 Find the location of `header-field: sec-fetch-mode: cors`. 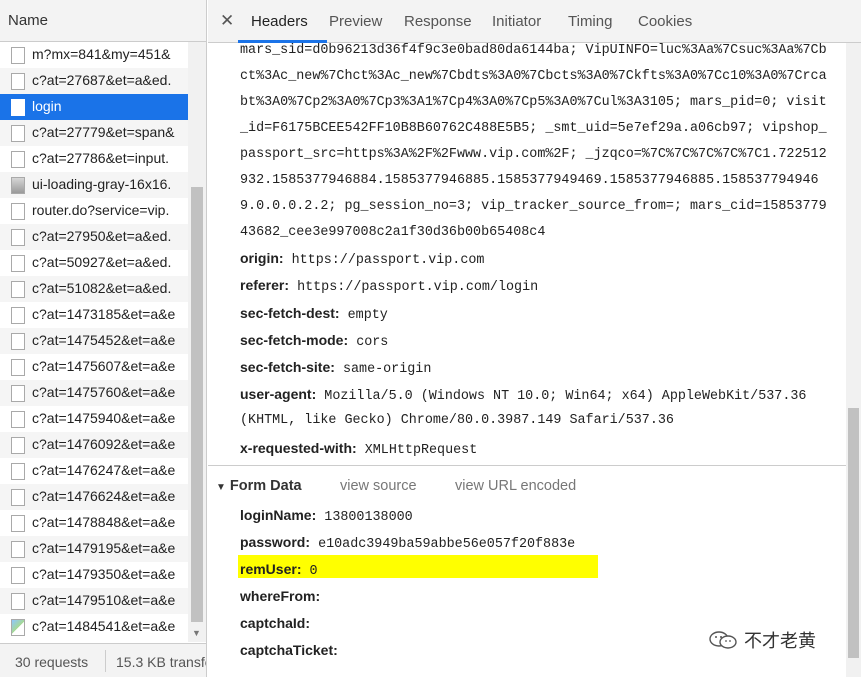

header-field: sec-fetch-mode: cors is located at coordinates (314, 341).